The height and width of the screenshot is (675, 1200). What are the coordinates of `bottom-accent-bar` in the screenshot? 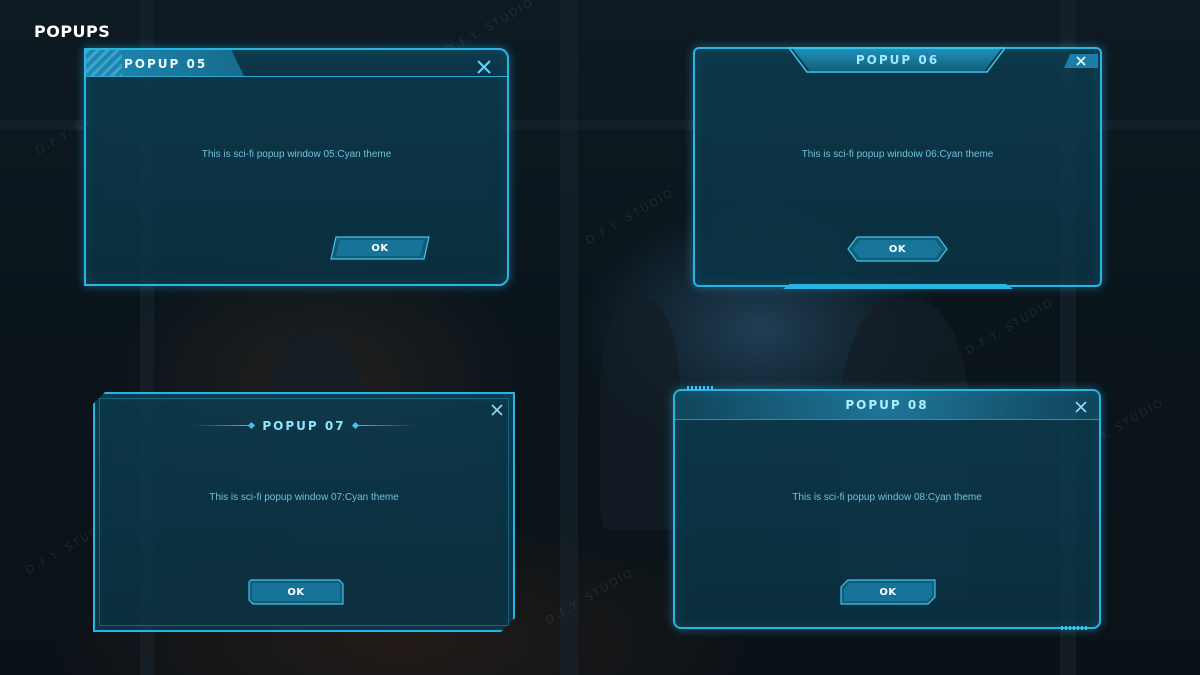 It's located at (898, 286).